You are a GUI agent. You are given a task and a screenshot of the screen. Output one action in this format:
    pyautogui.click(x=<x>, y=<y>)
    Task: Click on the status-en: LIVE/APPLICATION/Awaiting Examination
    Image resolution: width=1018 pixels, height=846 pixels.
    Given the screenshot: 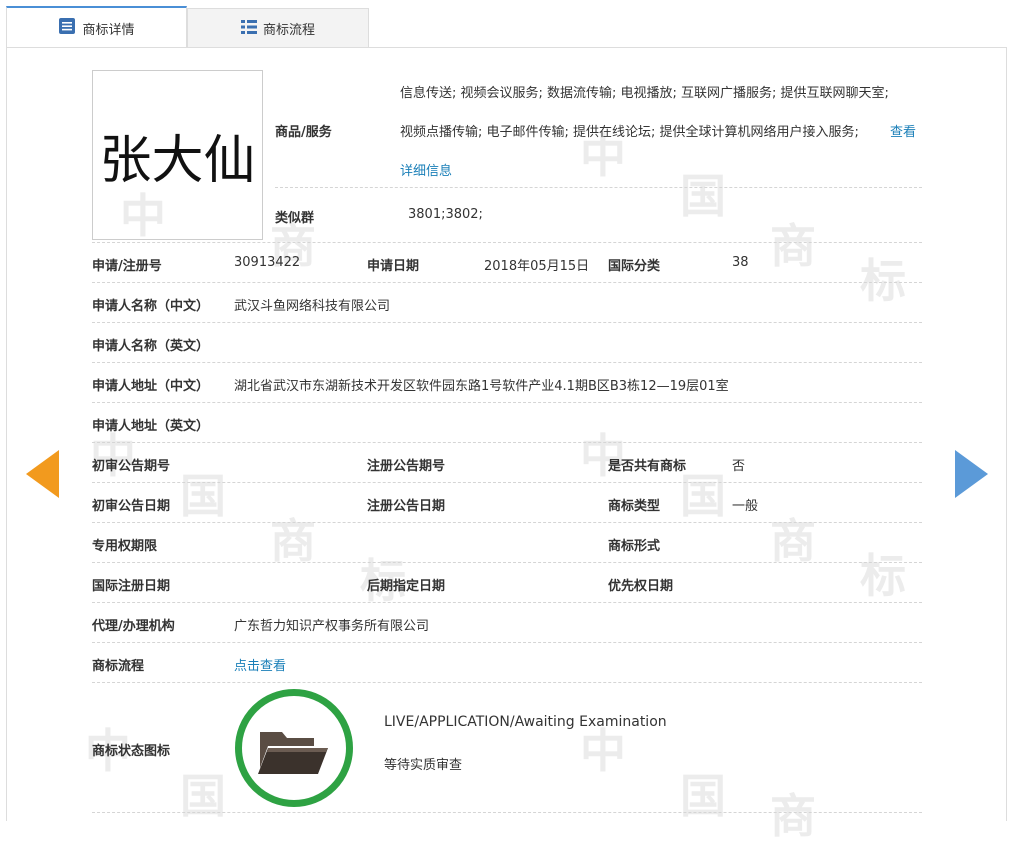 What is the action you would take?
    pyautogui.click(x=525, y=722)
    